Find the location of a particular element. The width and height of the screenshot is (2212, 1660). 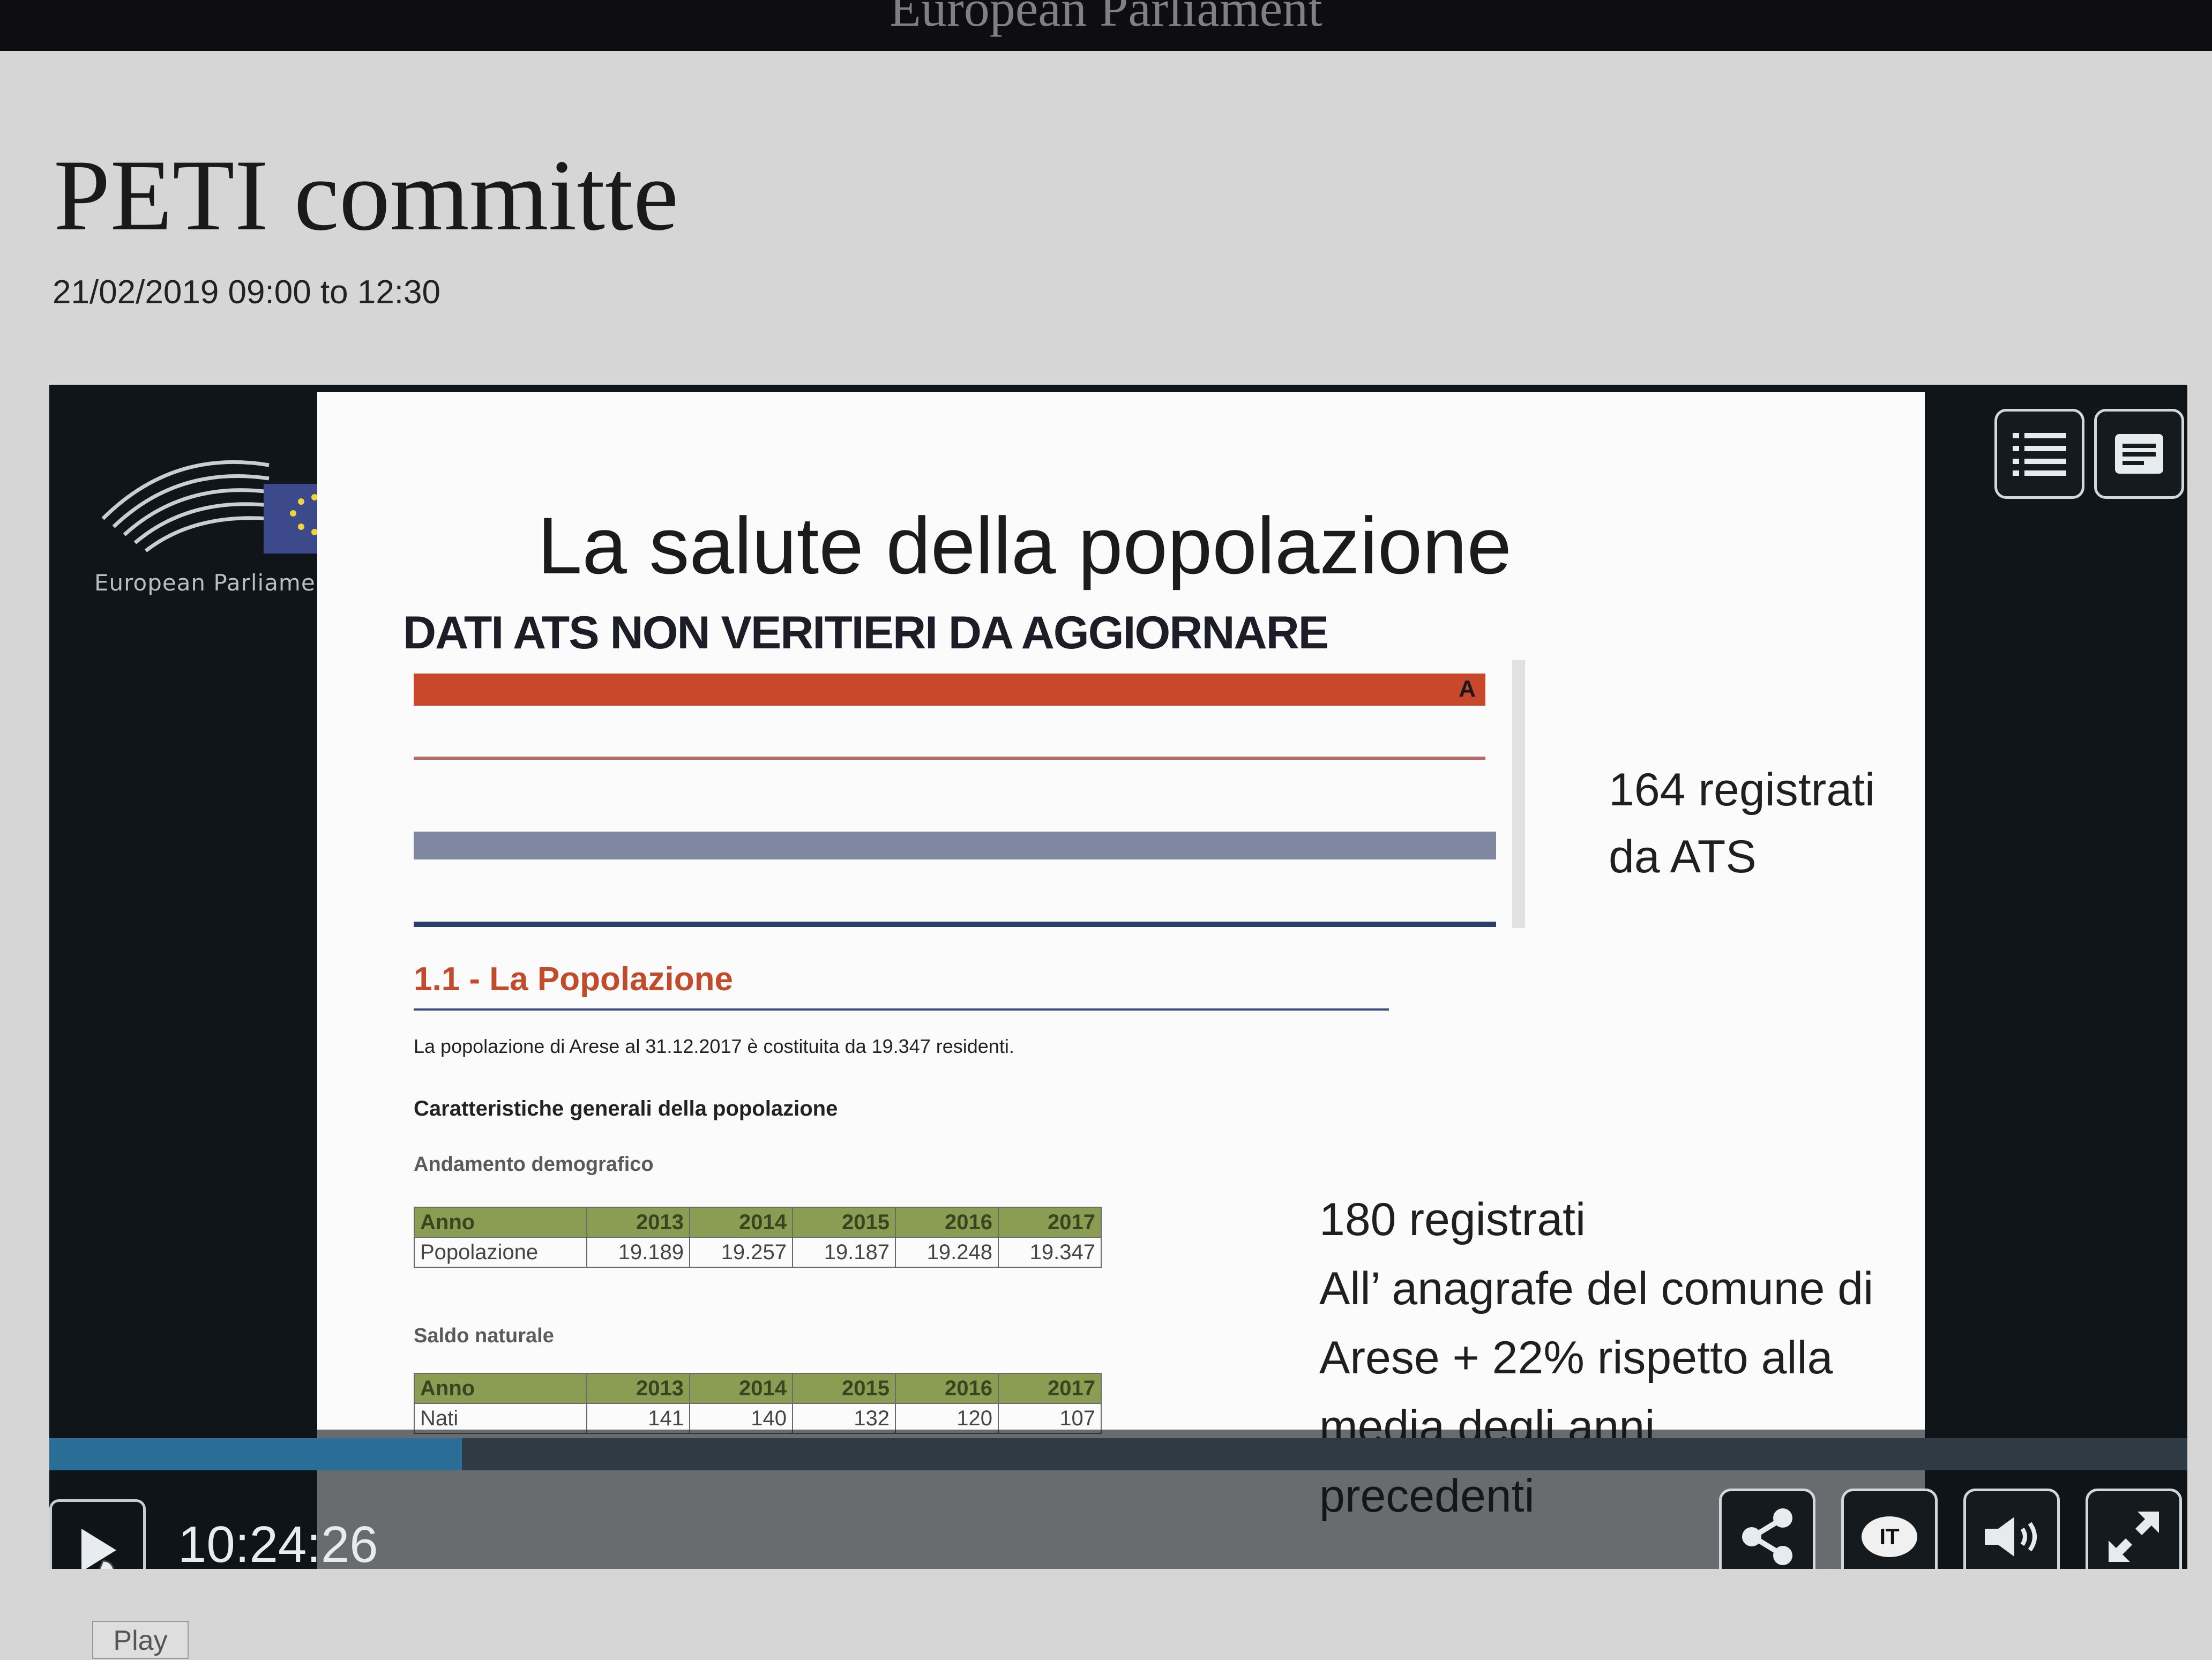

progress-fill is located at coordinates (255, 1454).